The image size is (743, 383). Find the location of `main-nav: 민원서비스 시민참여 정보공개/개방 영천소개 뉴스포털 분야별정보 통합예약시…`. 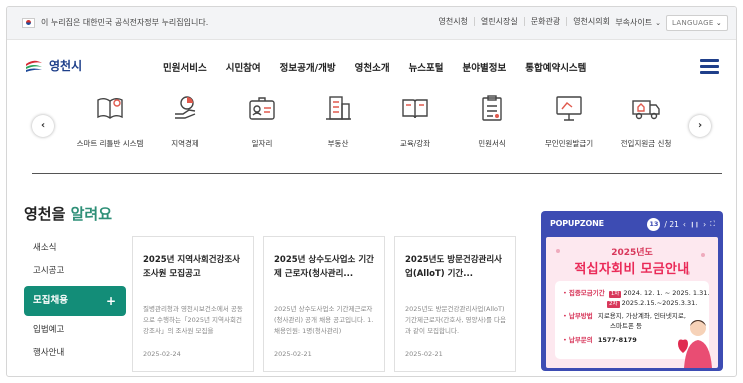

main-nav: 민원서비스 시민참여 정보공개/개방 영천소개 뉴스포털 분야별정보 통합예약시… is located at coordinates (384, 67).